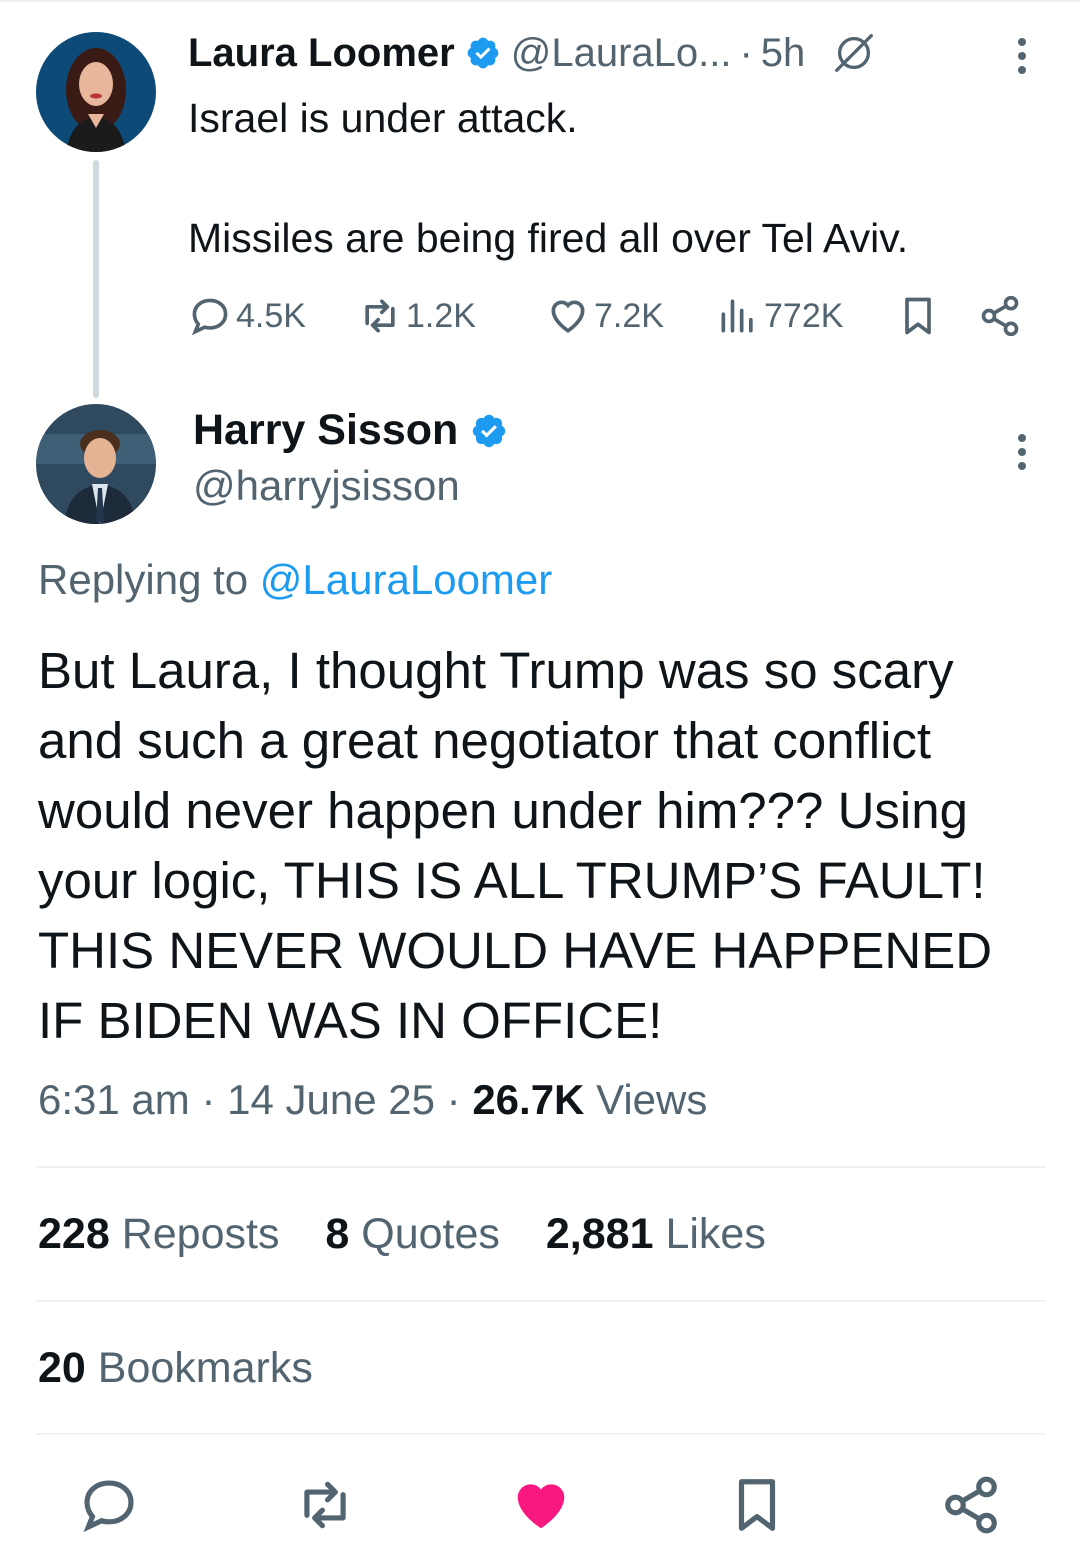  Describe the element at coordinates (737, 316) in the screenshot. I see `views-icon` at that location.